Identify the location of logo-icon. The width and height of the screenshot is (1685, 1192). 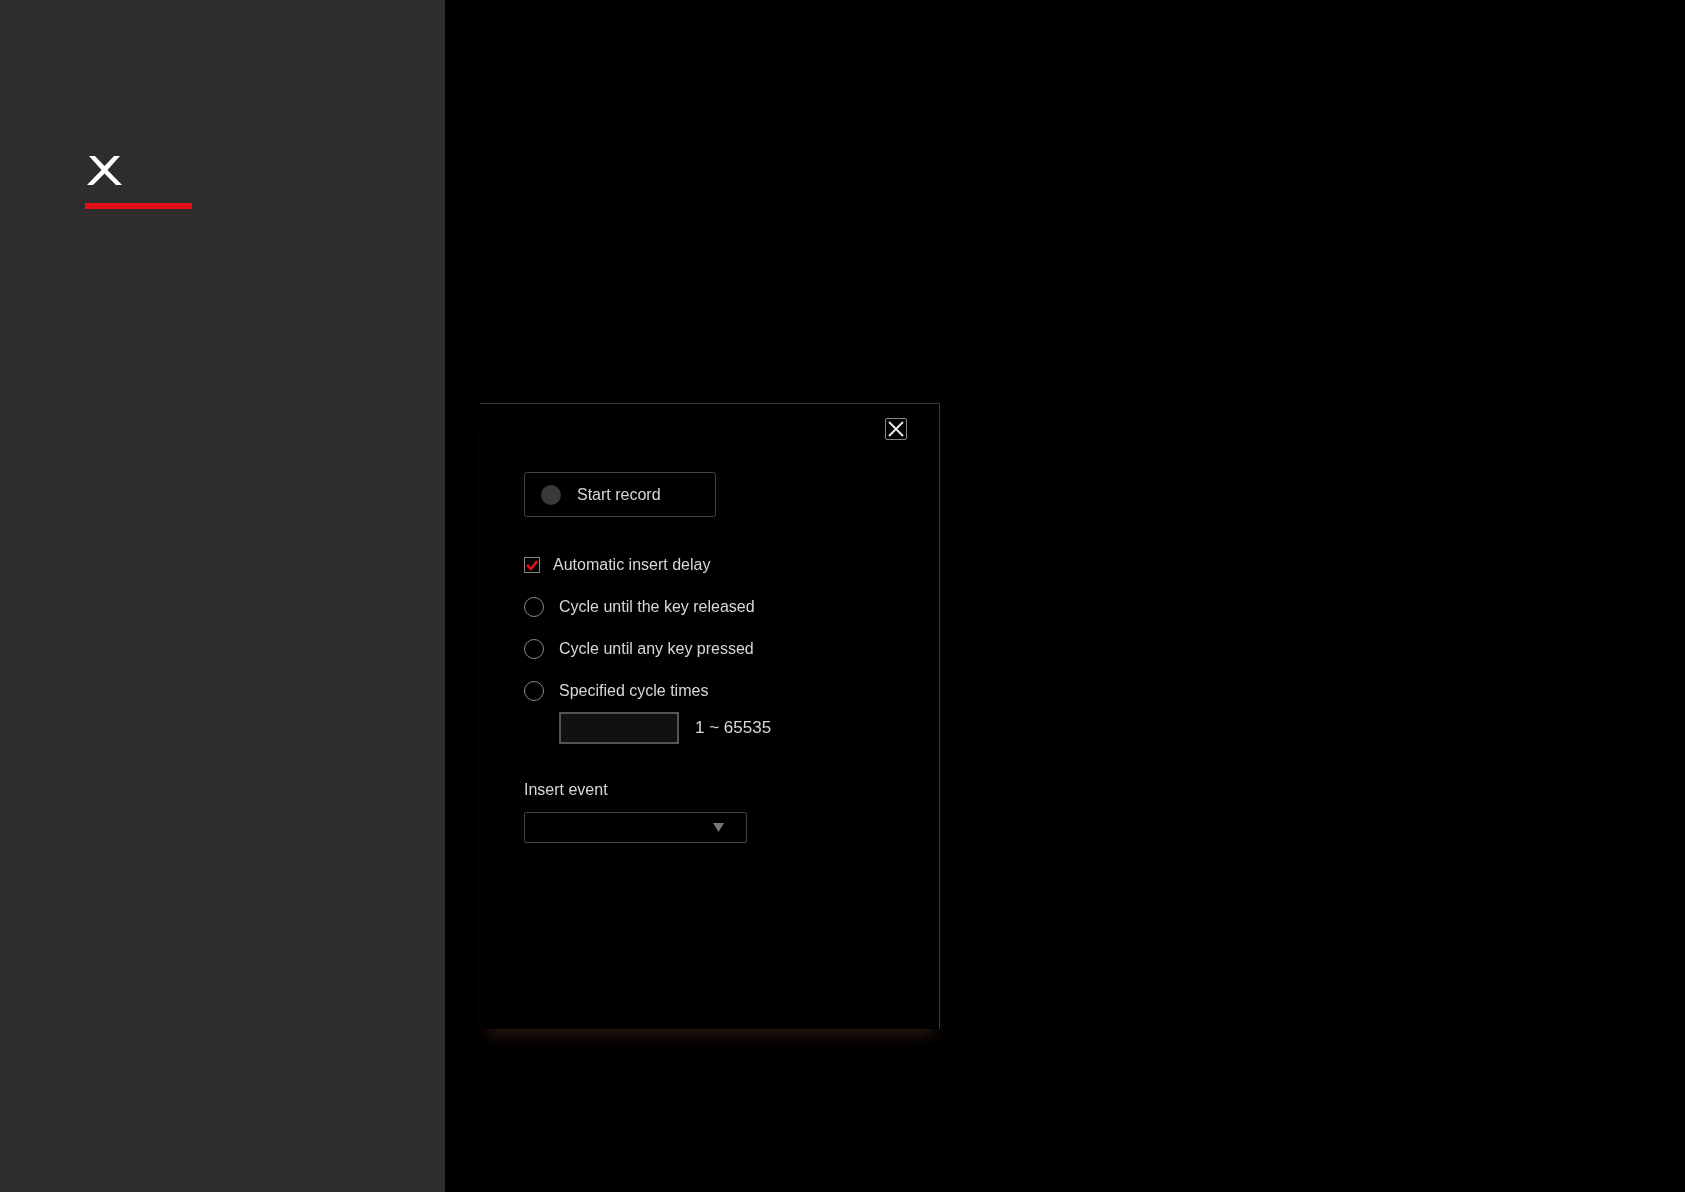
(104, 170).